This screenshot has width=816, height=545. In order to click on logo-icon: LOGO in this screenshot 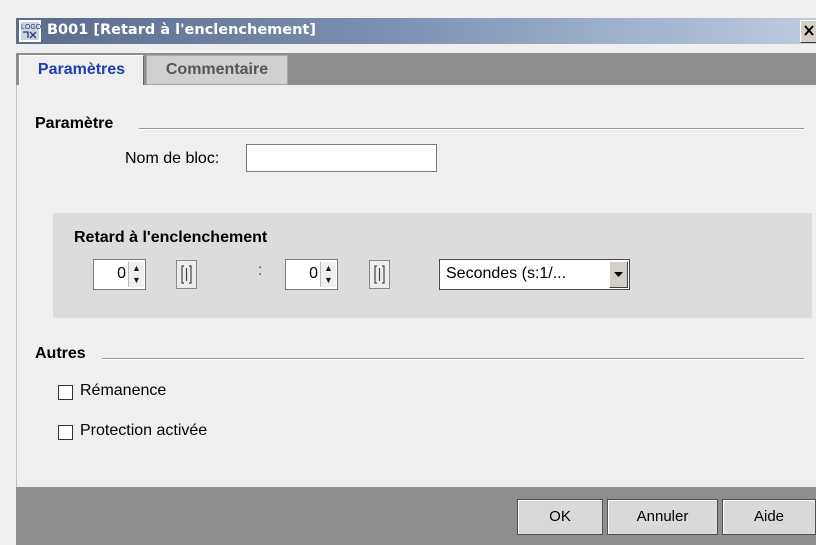, I will do `click(30, 31)`.